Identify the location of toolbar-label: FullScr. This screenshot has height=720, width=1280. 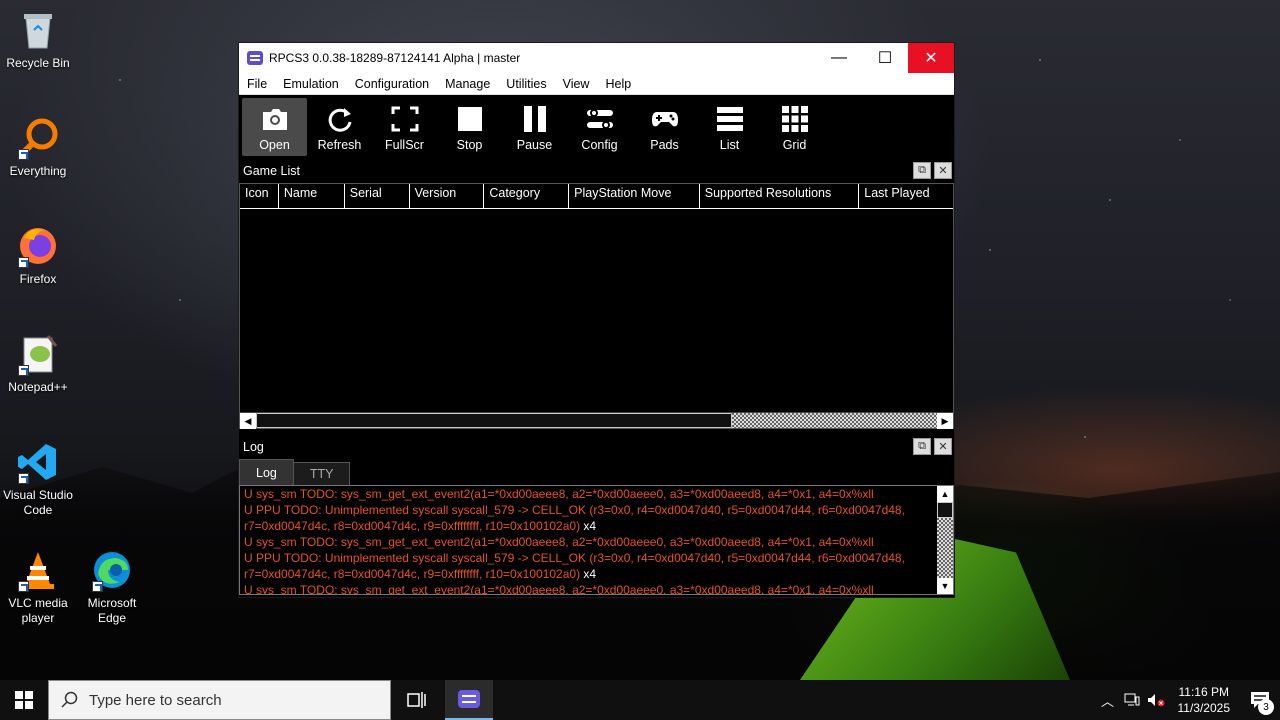
(404, 145).